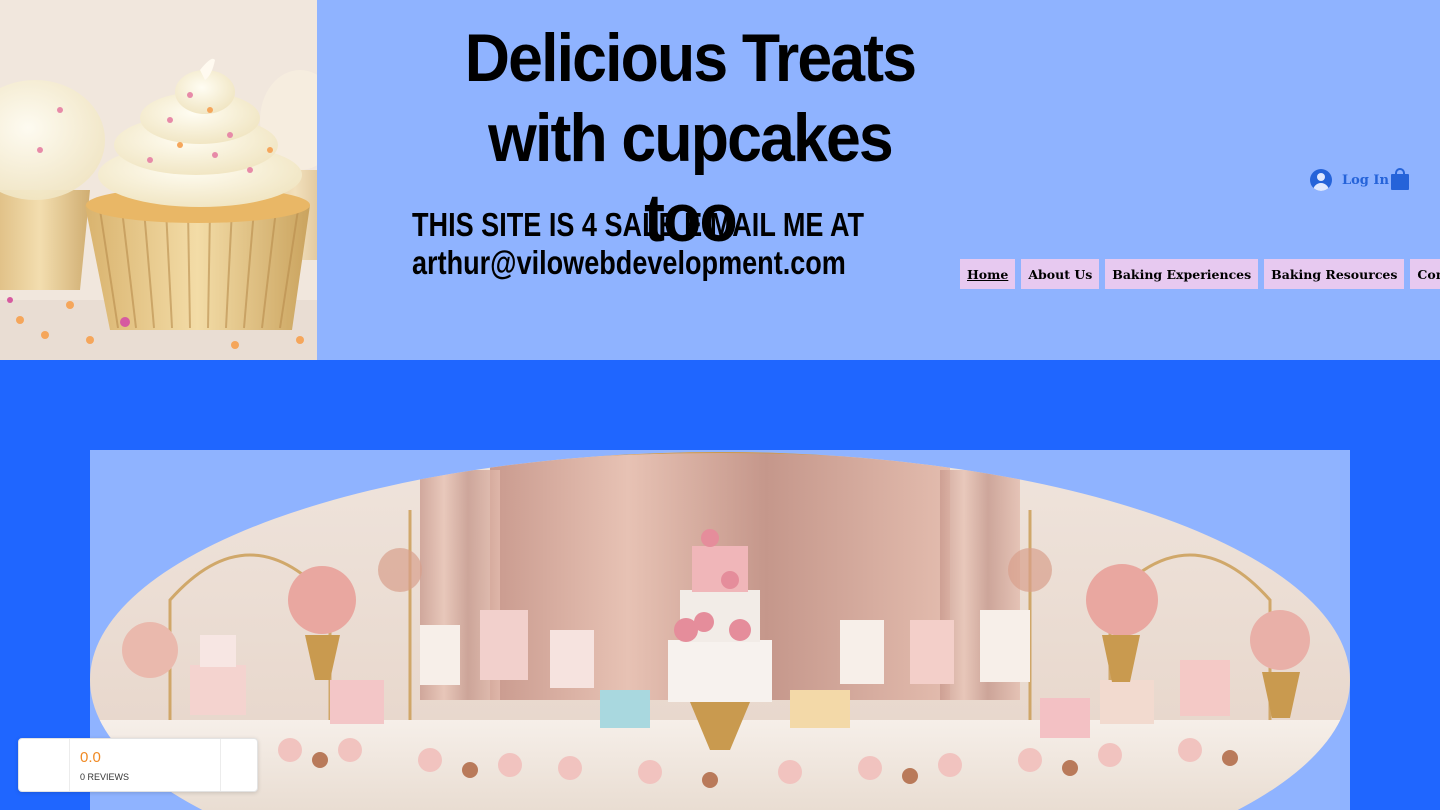  I want to click on nav-item-baking-resources: Baking Resources, so click(1334, 274).